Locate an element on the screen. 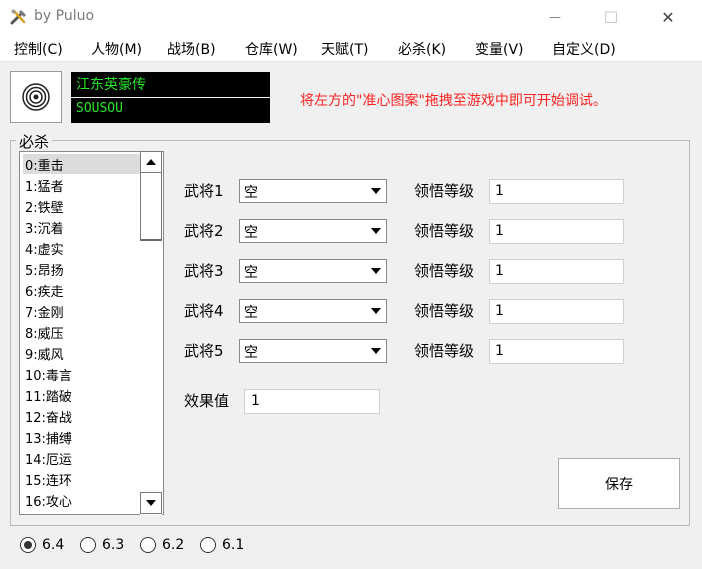 The height and width of the screenshot is (569, 702). general-3-label: 武将3 is located at coordinates (204, 271).